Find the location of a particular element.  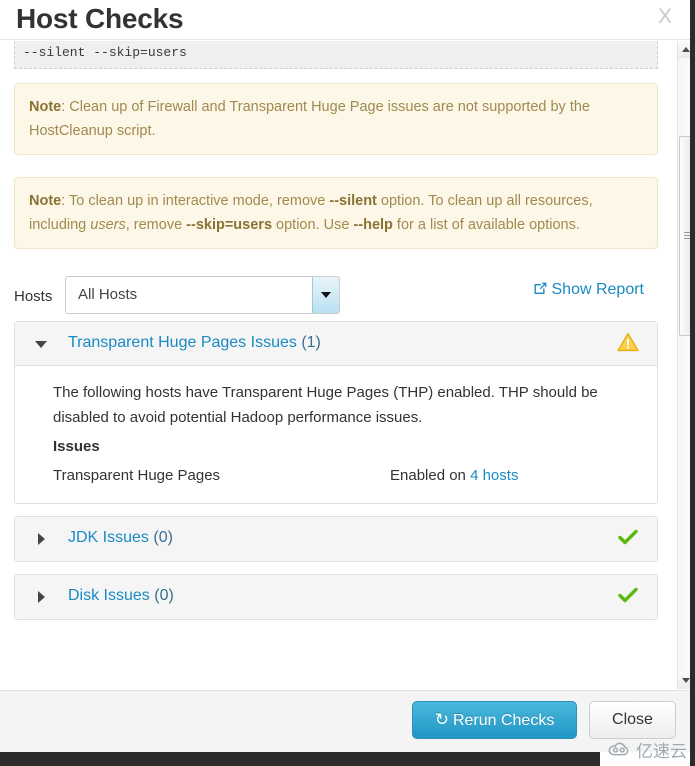

chevron-down-icon is located at coordinates (325, 295).